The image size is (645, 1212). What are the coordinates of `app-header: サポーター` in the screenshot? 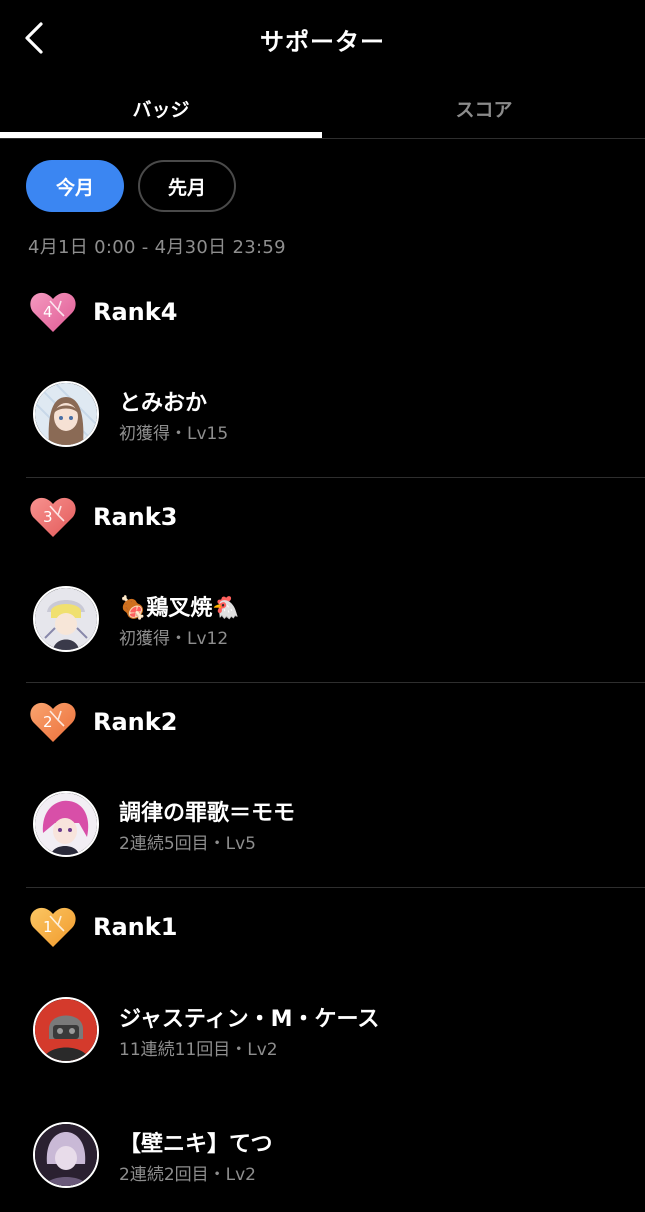 It's located at (322, 39).